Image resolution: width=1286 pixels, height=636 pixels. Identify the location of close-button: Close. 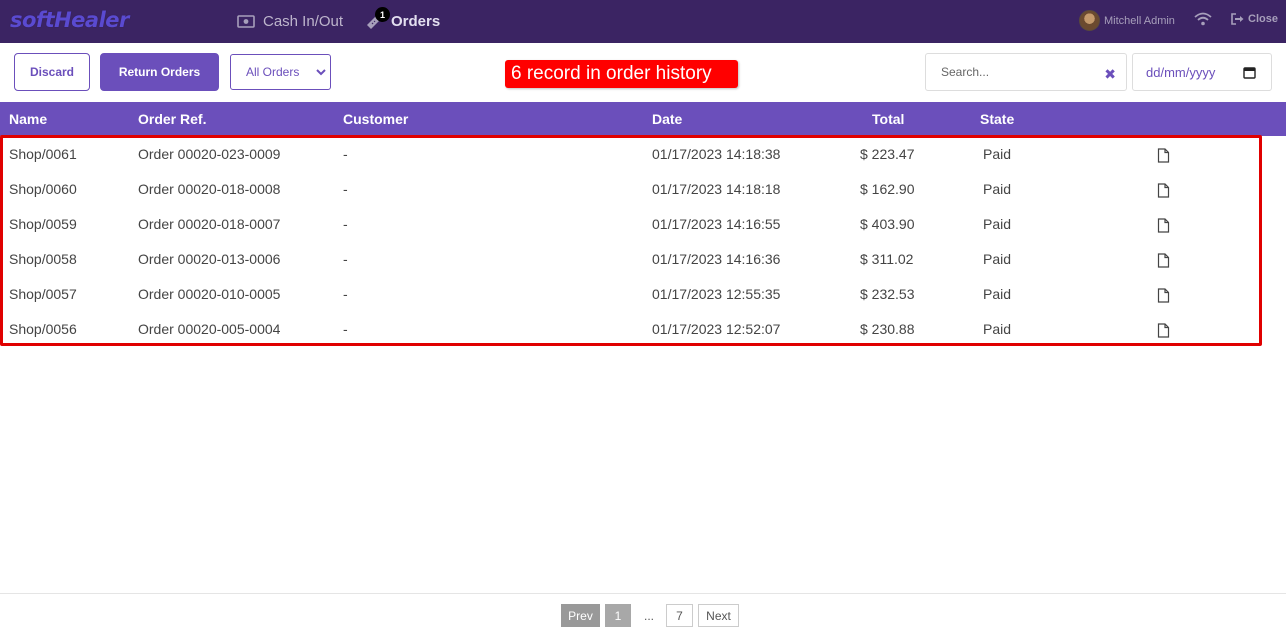
(1254, 19).